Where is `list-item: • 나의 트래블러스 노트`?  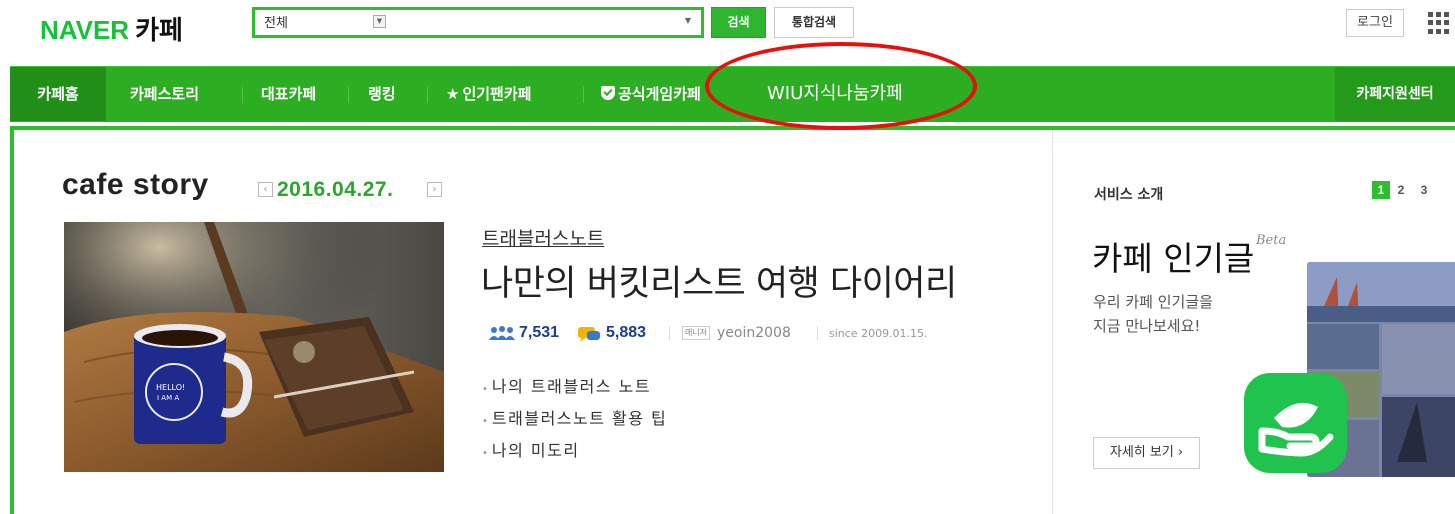
list-item: • 나의 트래블러스 노트 is located at coordinates (574, 389).